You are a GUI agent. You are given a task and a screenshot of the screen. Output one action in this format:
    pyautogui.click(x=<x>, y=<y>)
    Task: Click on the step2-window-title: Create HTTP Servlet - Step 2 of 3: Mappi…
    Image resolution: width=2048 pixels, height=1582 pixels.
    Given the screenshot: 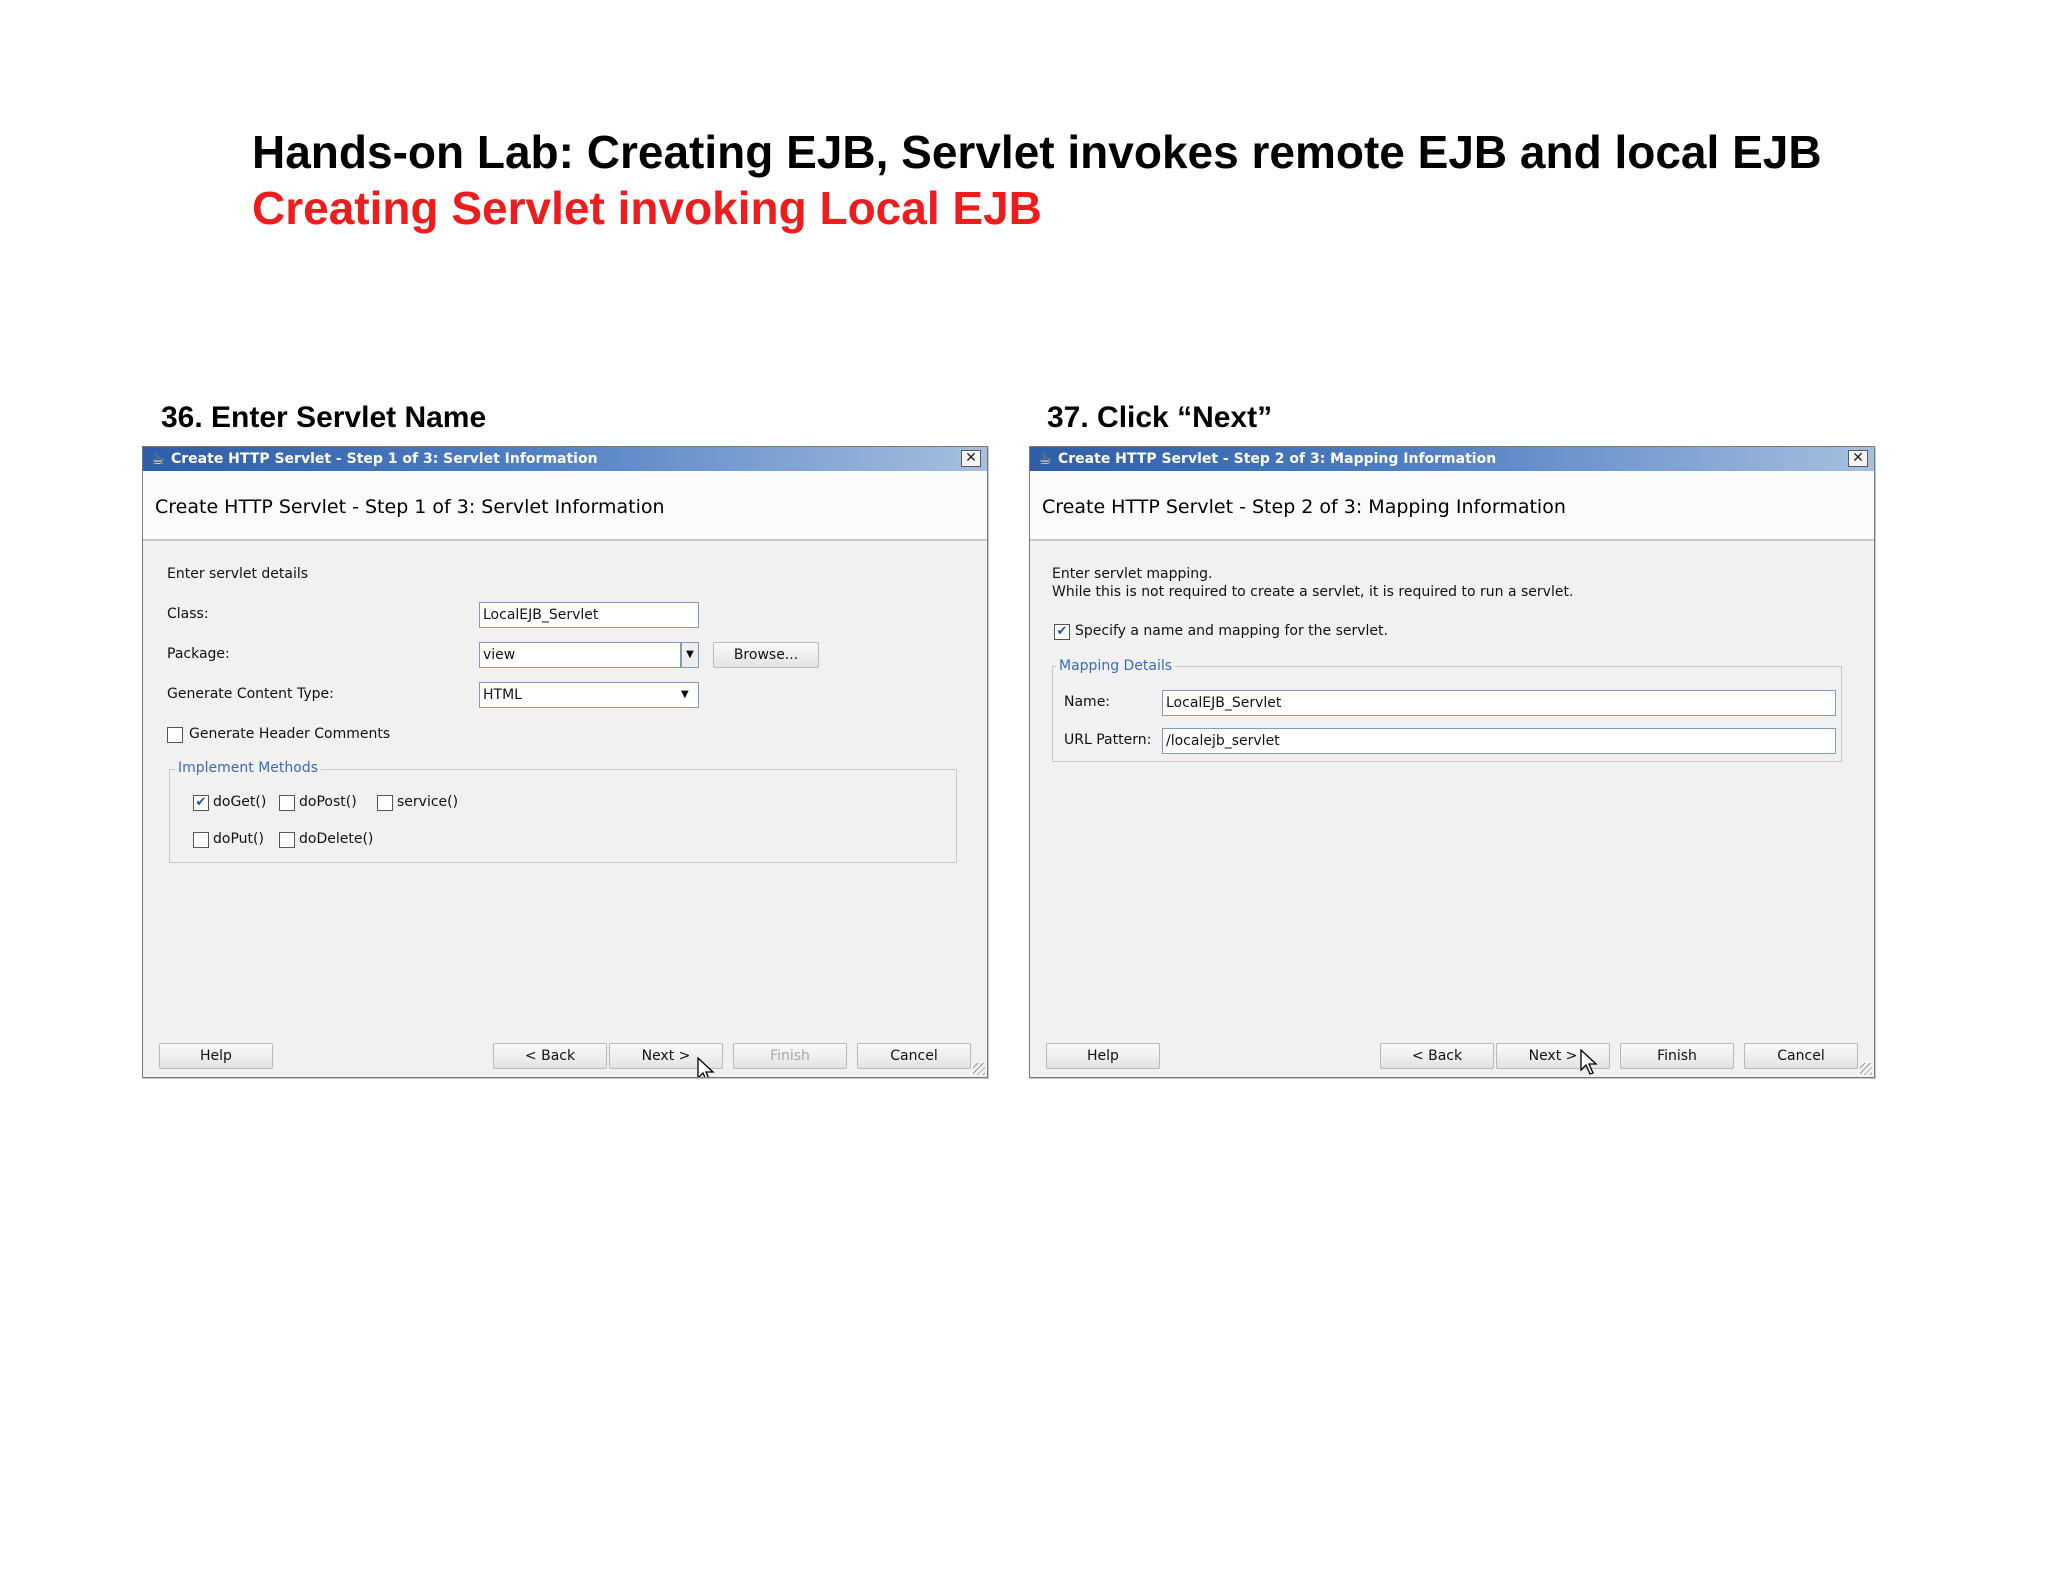 What is the action you would take?
    pyautogui.click(x=1277, y=459)
    